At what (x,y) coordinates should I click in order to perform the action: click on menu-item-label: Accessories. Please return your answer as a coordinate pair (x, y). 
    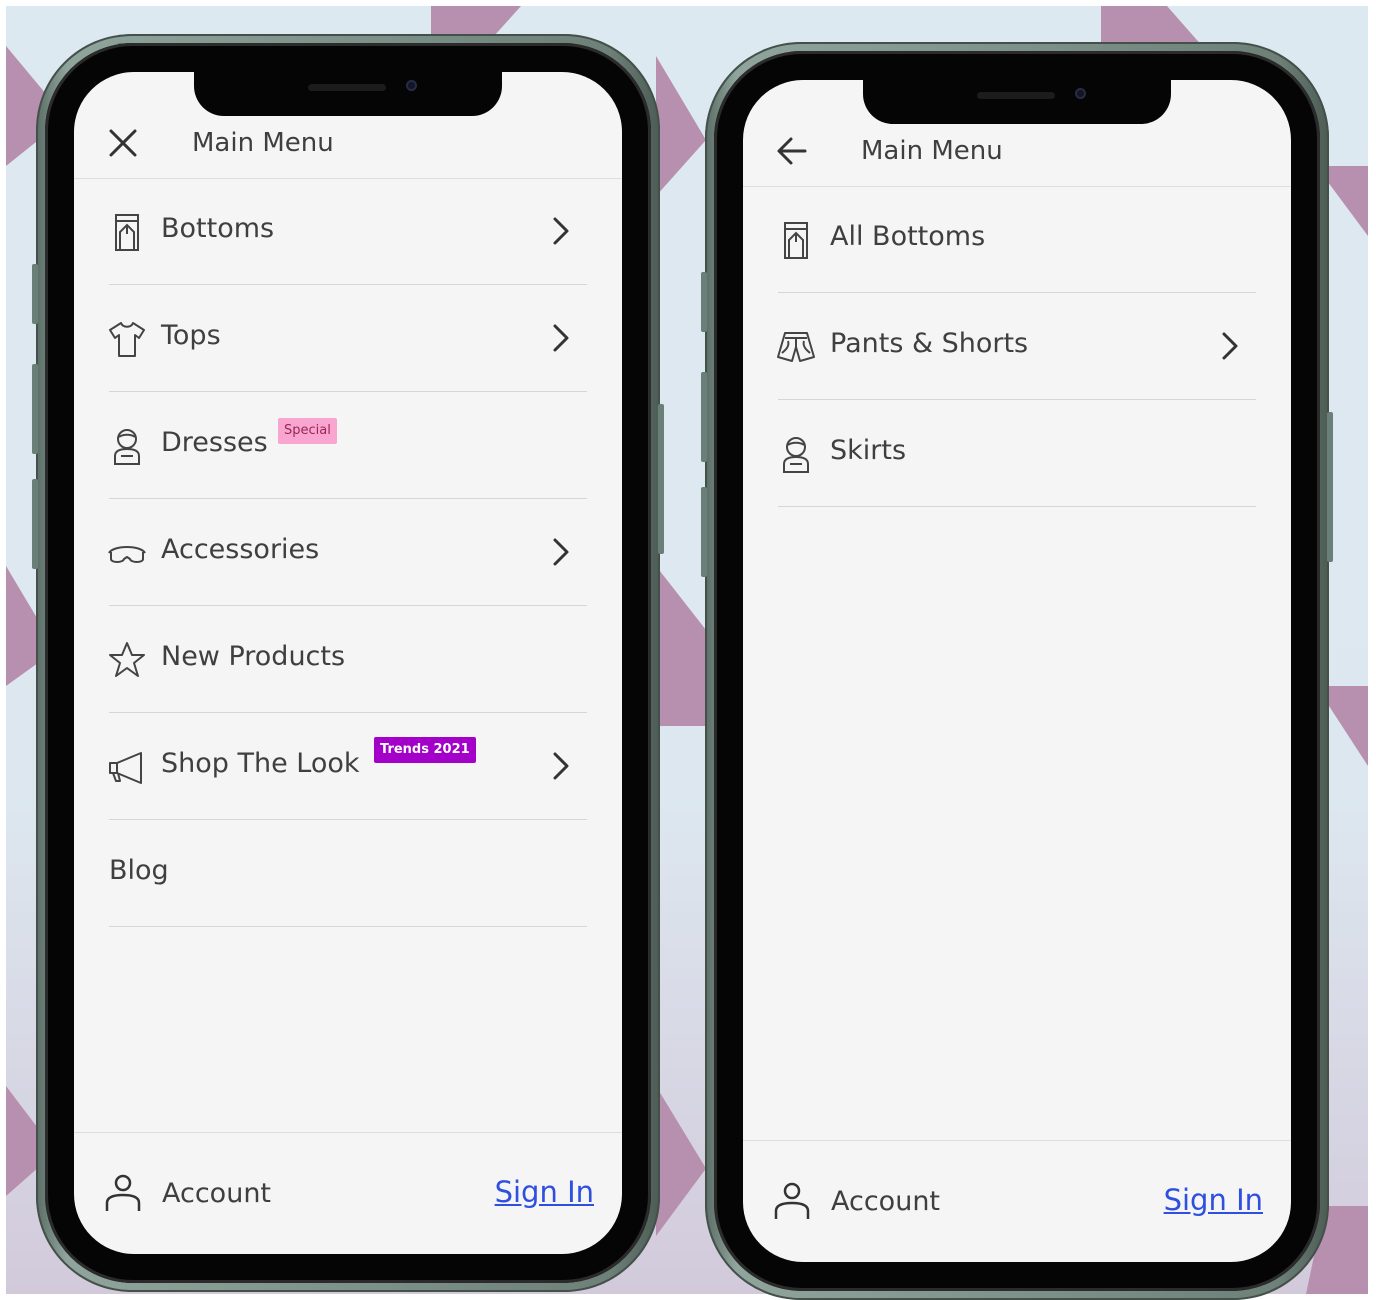
    Looking at the image, I should click on (240, 549).